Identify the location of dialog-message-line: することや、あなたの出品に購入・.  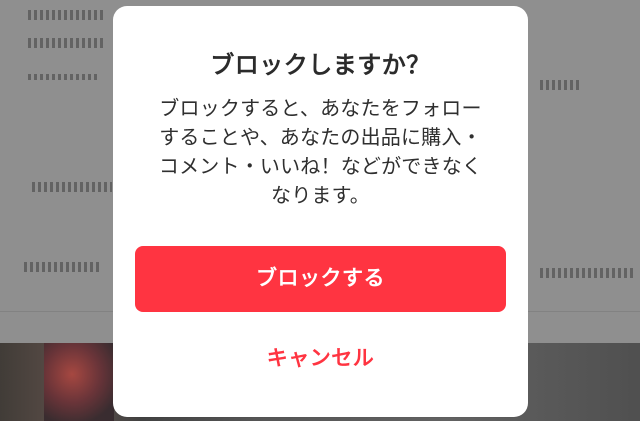
(320, 137).